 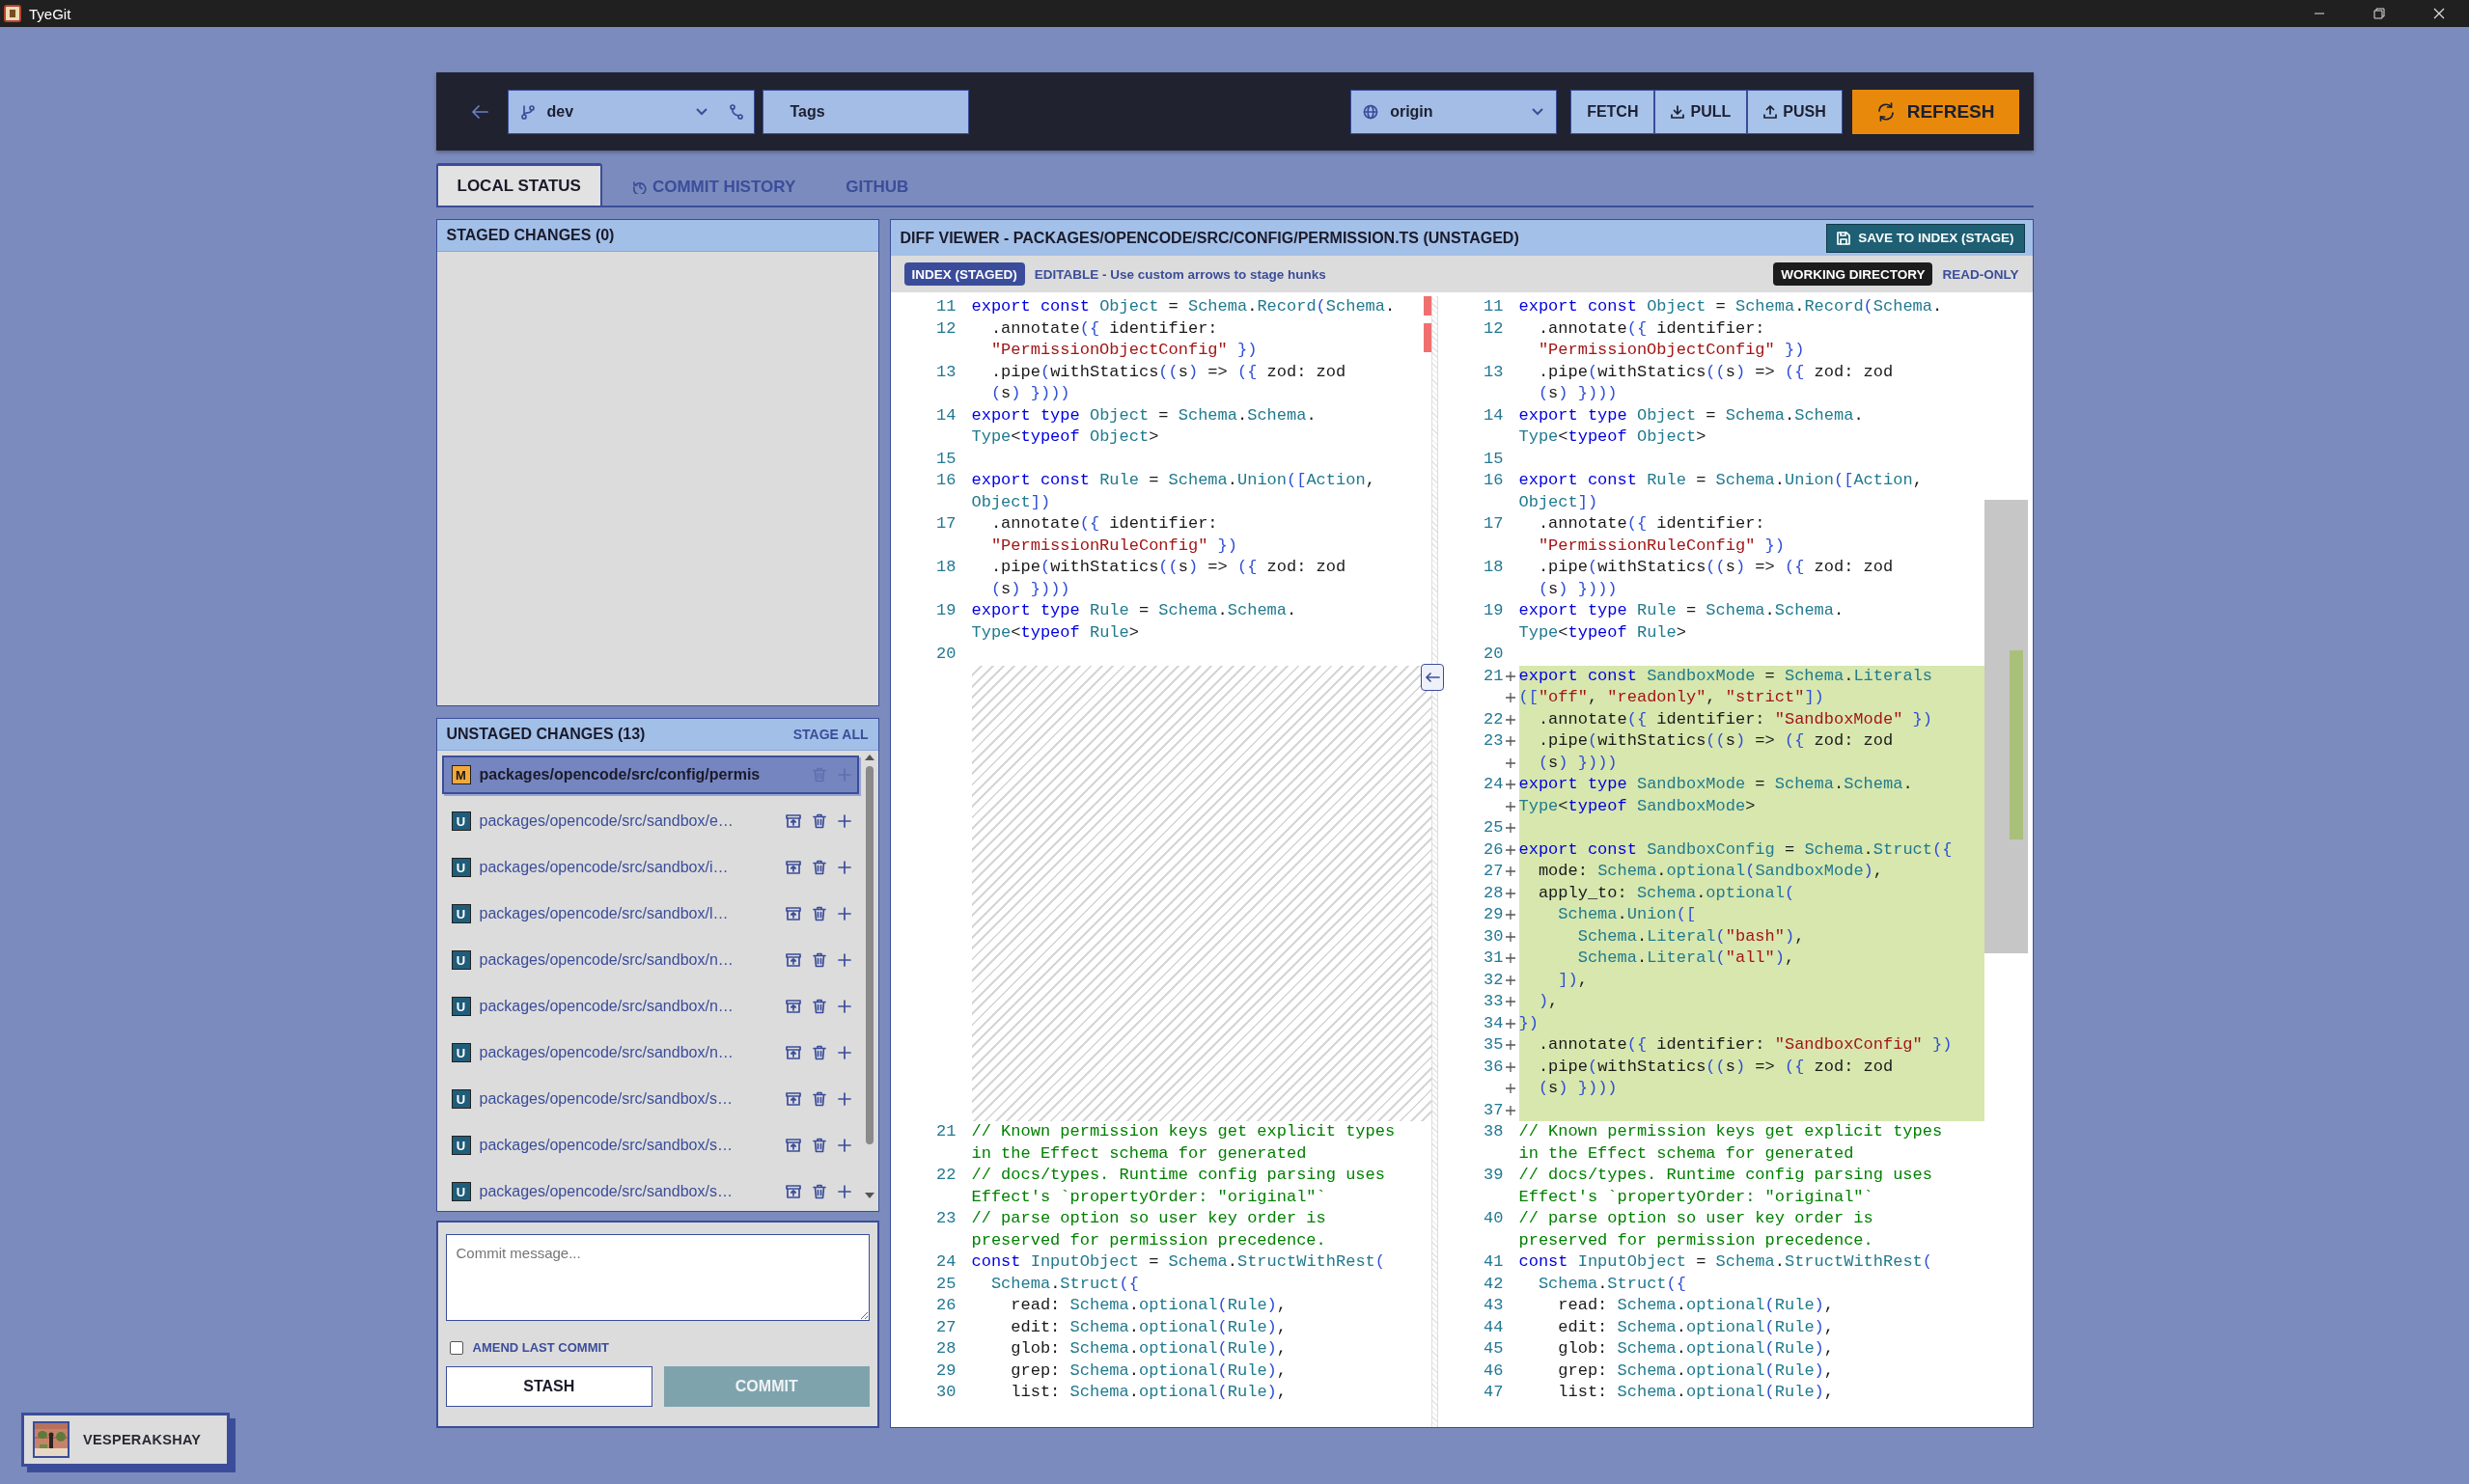 I want to click on save-to-index-button: SAVE TO INDEX (STAGE), so click(x=1925, y=238).